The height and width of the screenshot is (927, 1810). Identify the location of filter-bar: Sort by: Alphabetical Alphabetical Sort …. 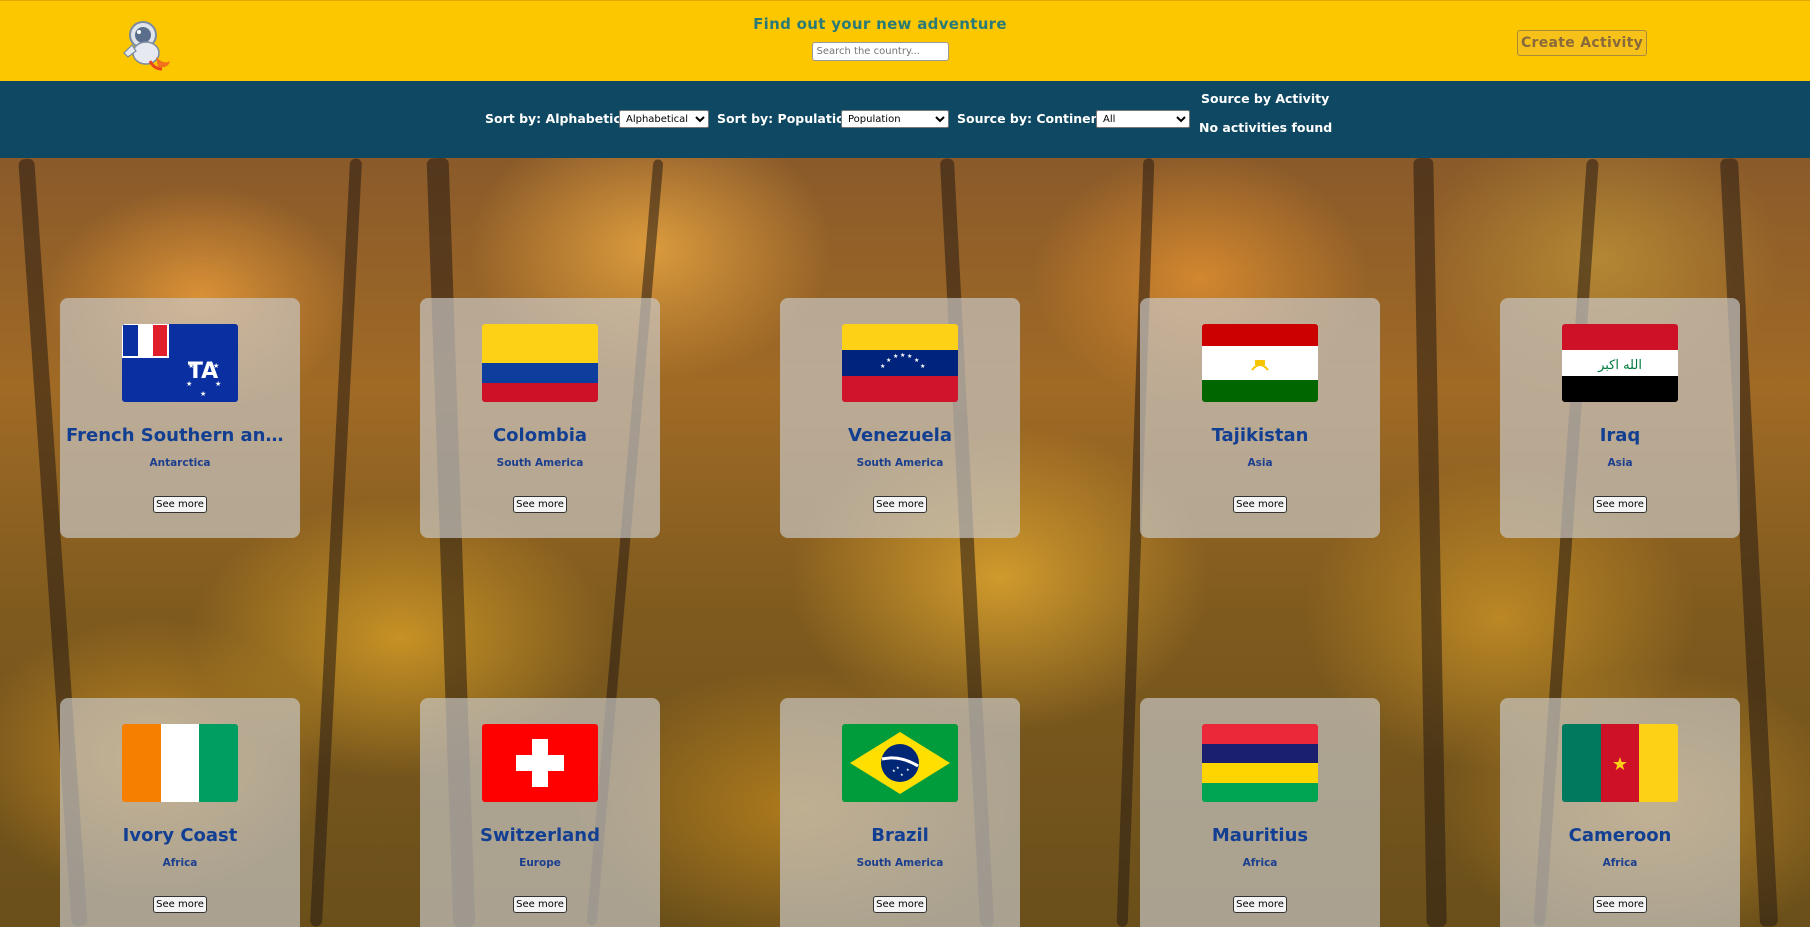
(905, 119).